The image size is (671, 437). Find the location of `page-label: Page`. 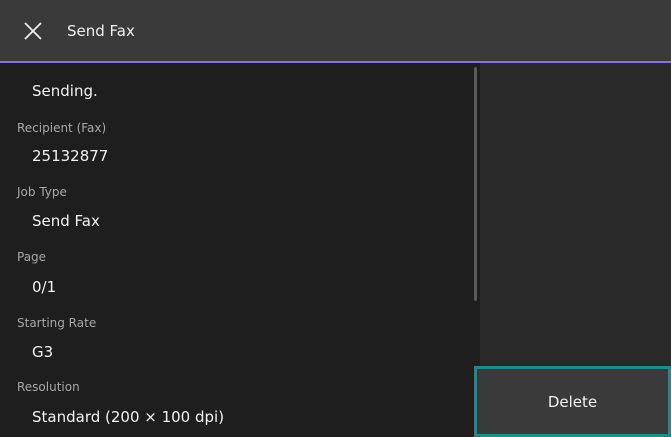

page-label: Page is located at coordinates (32, 257).